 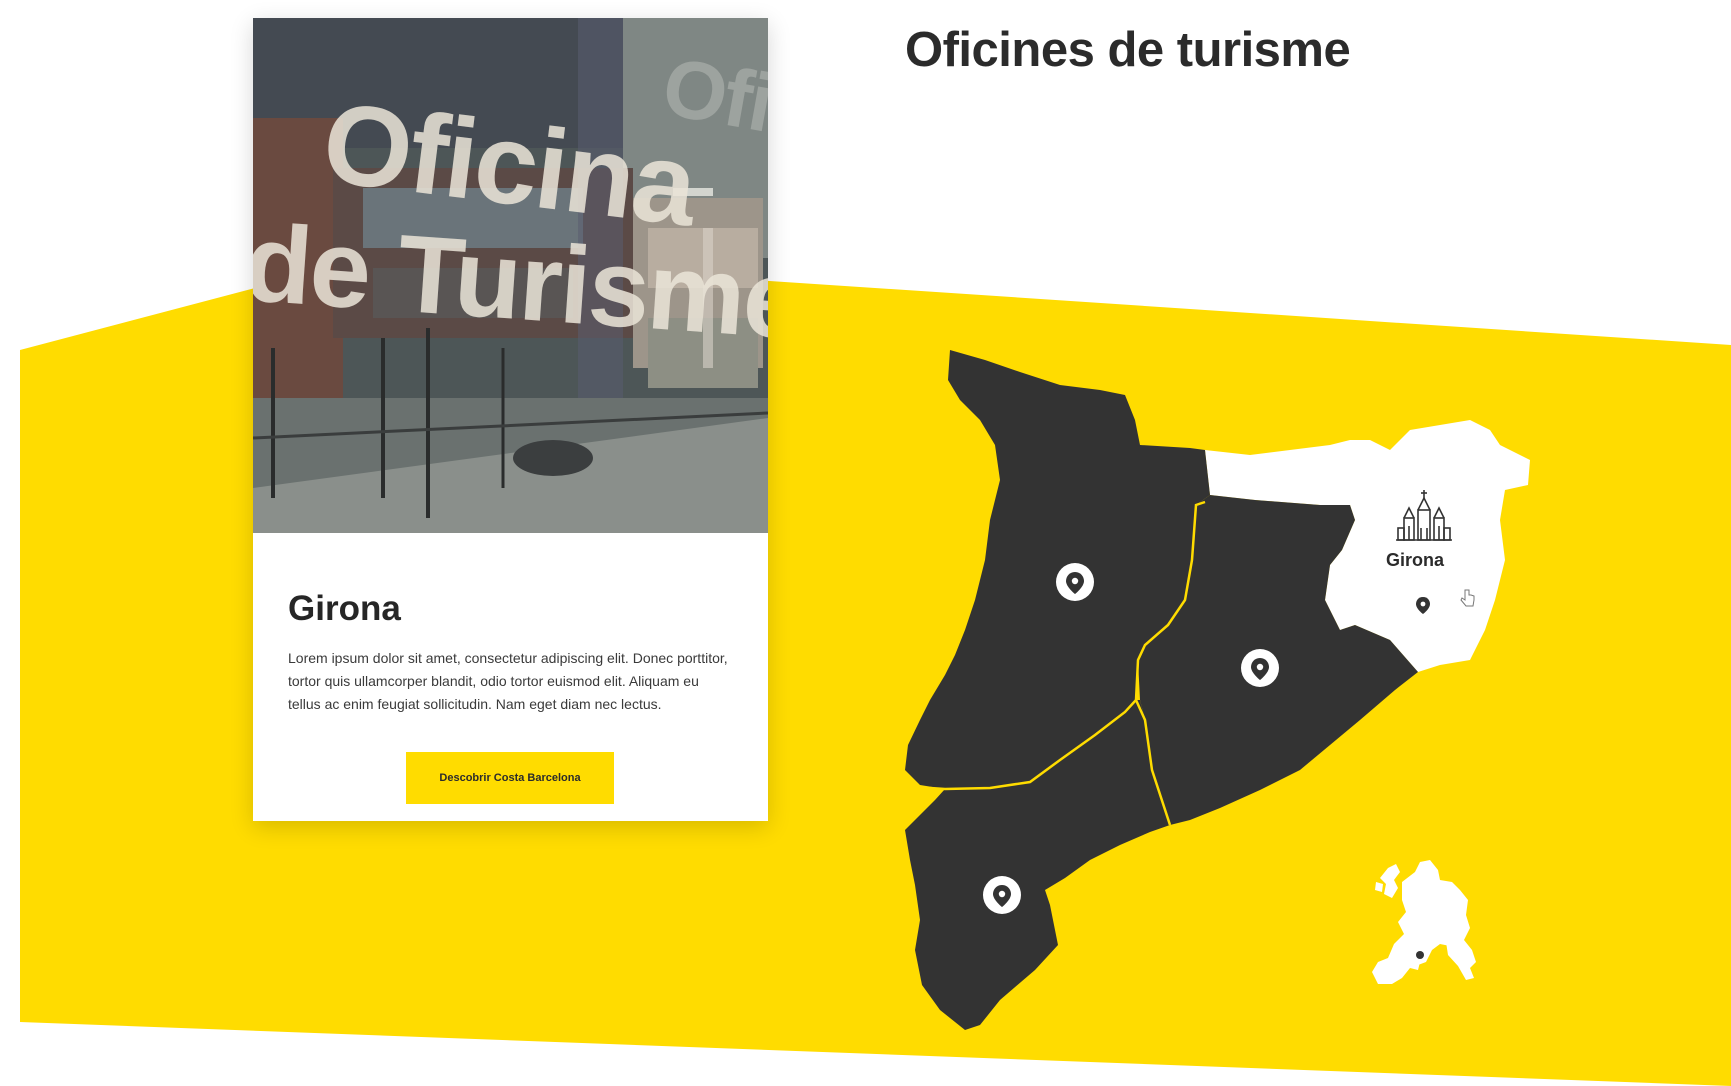 I want to click on selected-region-label: Girona, so click(x=1415, y=560).